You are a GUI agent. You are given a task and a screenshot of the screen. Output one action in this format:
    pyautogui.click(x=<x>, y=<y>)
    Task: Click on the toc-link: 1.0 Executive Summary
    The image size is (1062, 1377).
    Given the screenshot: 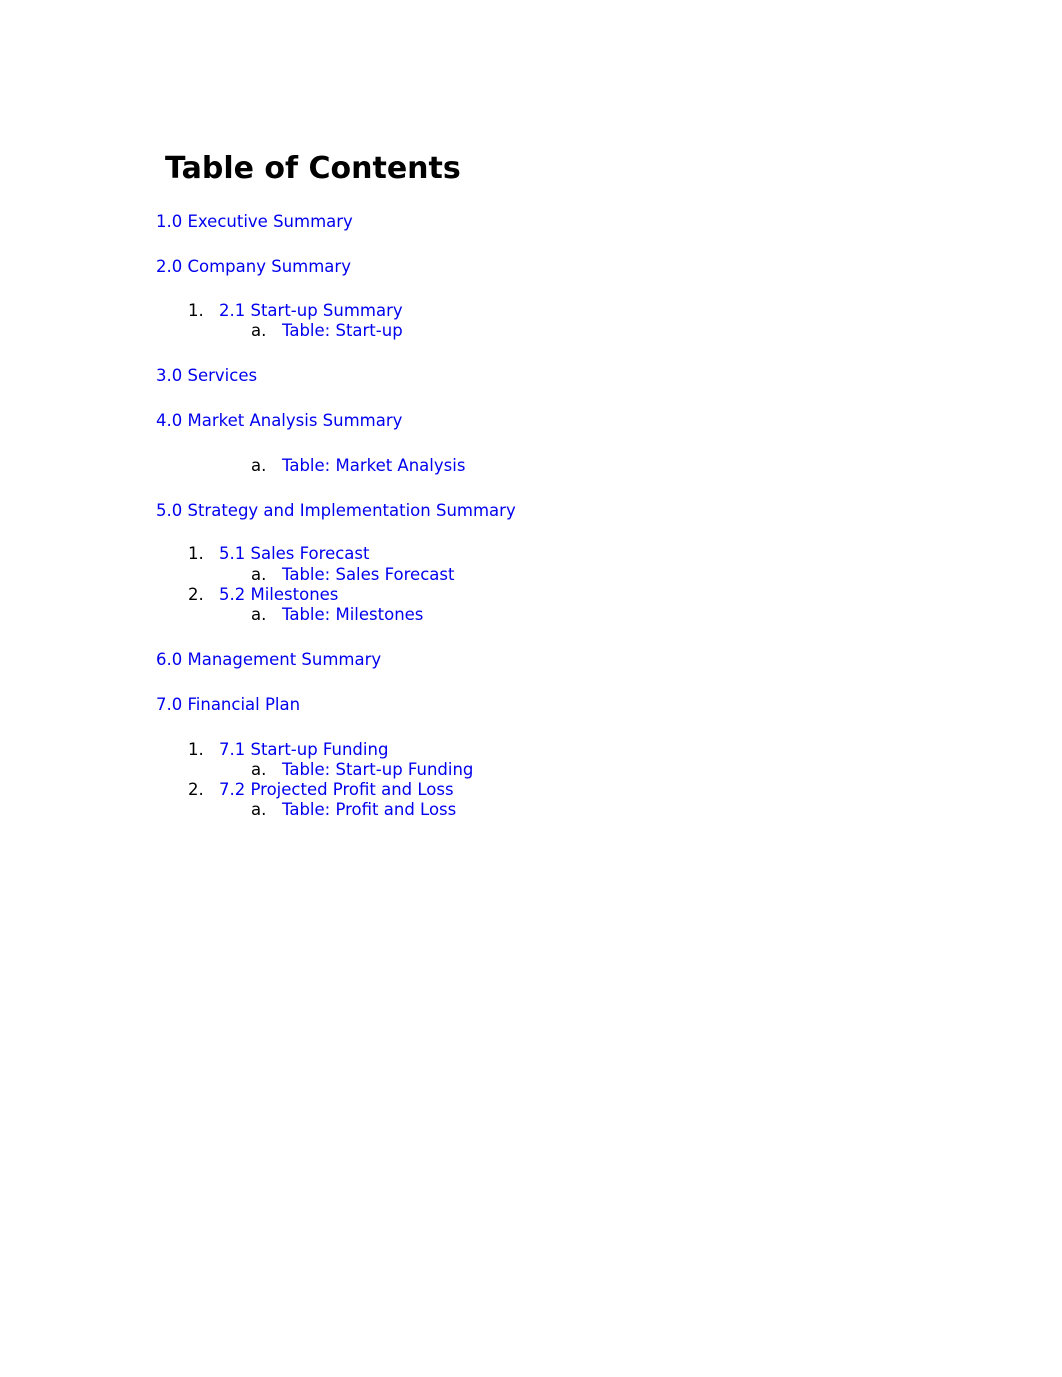 What is the action you would take?
    pyautogui.click(x=254, y=221)
    